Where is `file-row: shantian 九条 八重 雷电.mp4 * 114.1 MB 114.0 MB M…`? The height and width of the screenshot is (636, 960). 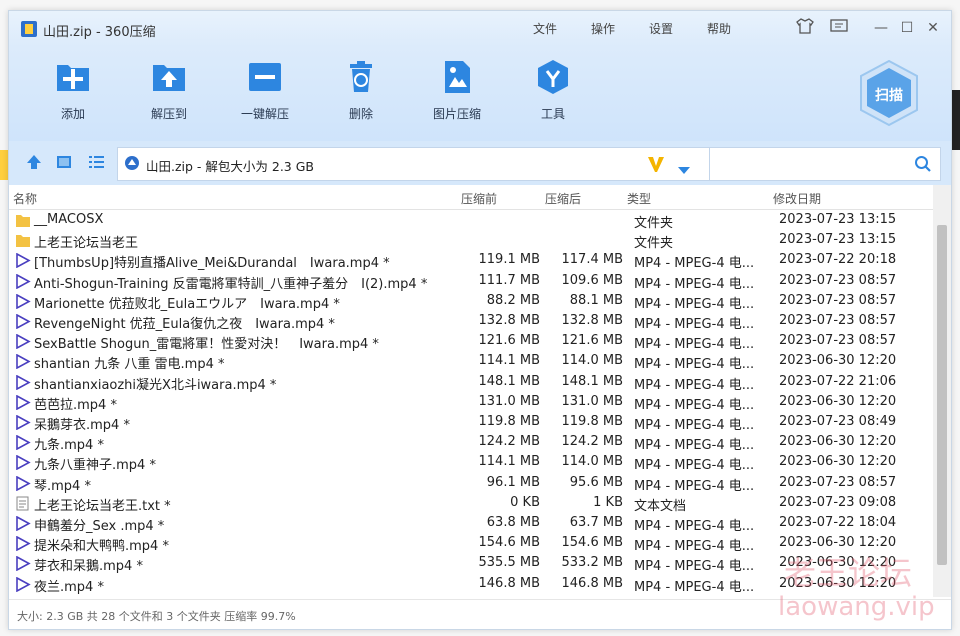
file-row: shantian 九条 八重 雷电.mp4 * 114.1 MB 114.0 MB M… is located at coordinates (471, 362).